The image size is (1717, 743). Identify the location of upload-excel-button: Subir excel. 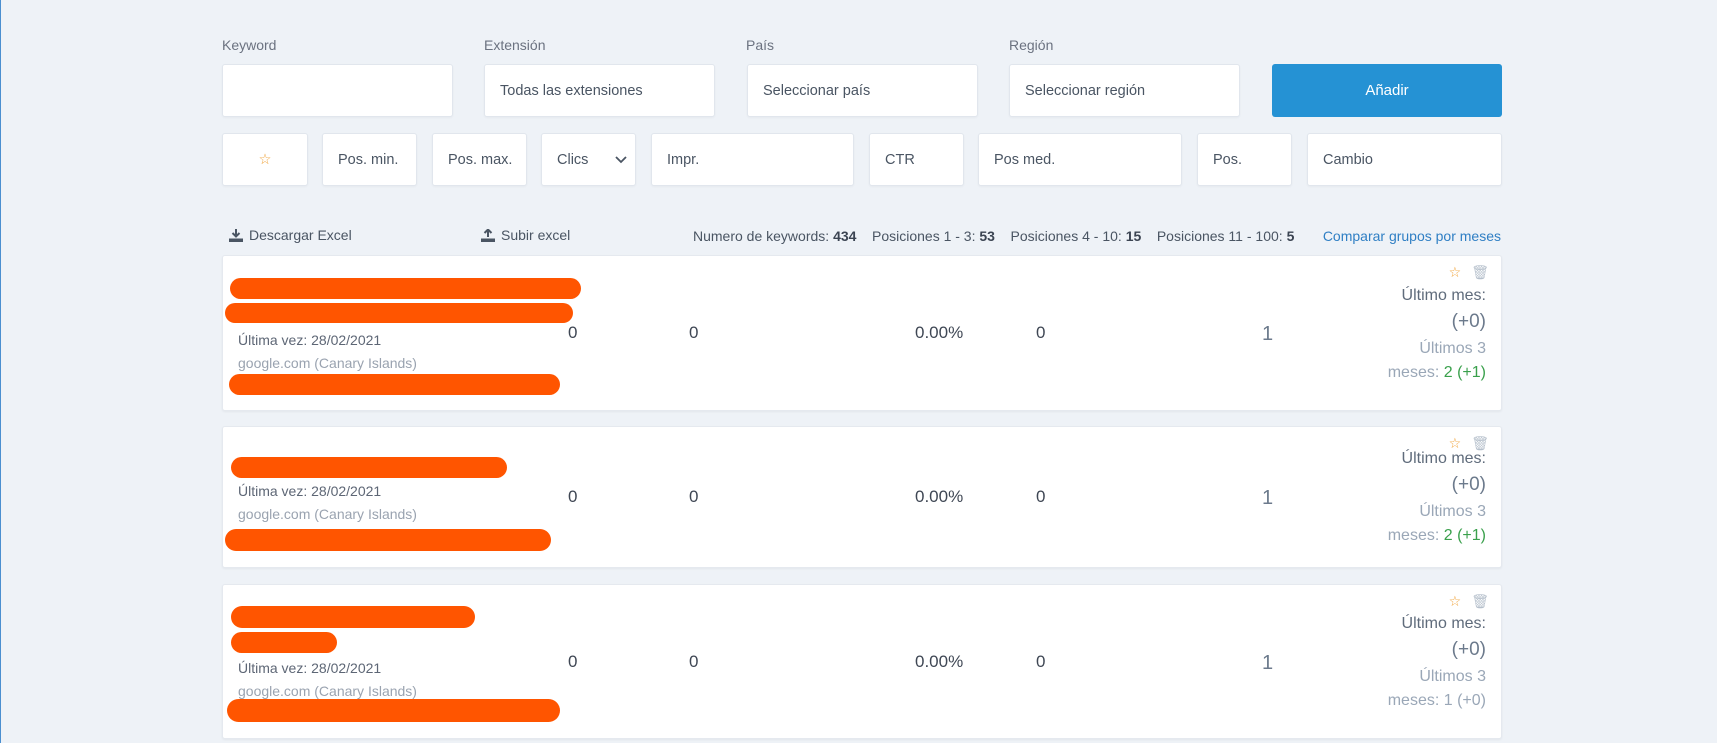
(525, 235).